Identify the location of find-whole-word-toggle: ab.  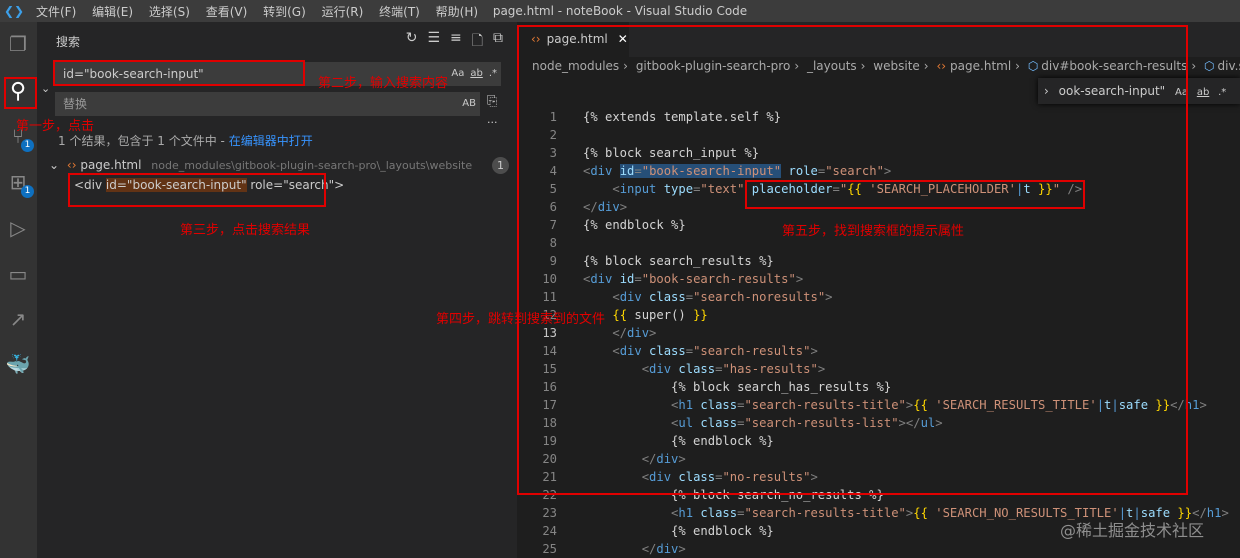
(1203, 92).